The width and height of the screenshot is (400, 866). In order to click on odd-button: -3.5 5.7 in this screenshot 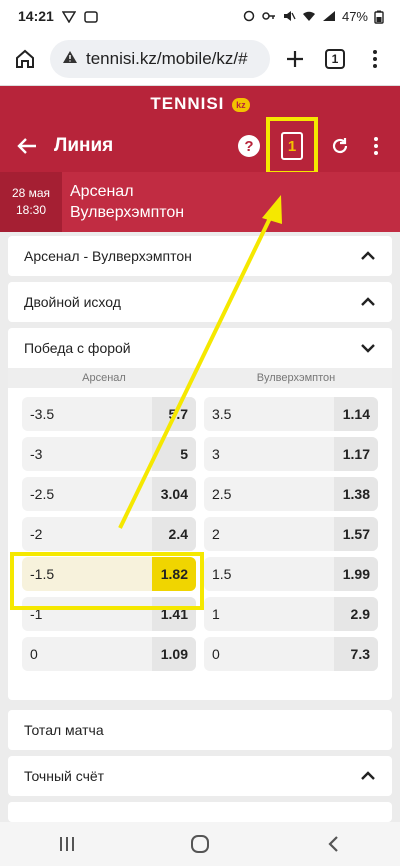, I will do `click(109, 414)`.